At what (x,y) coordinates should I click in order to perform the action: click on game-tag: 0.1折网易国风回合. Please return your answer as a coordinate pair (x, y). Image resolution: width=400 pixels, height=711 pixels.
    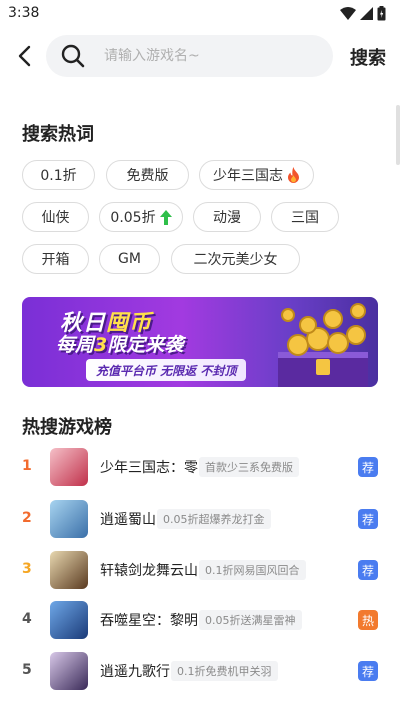
    Looking at the image, I should click on (252, 570).